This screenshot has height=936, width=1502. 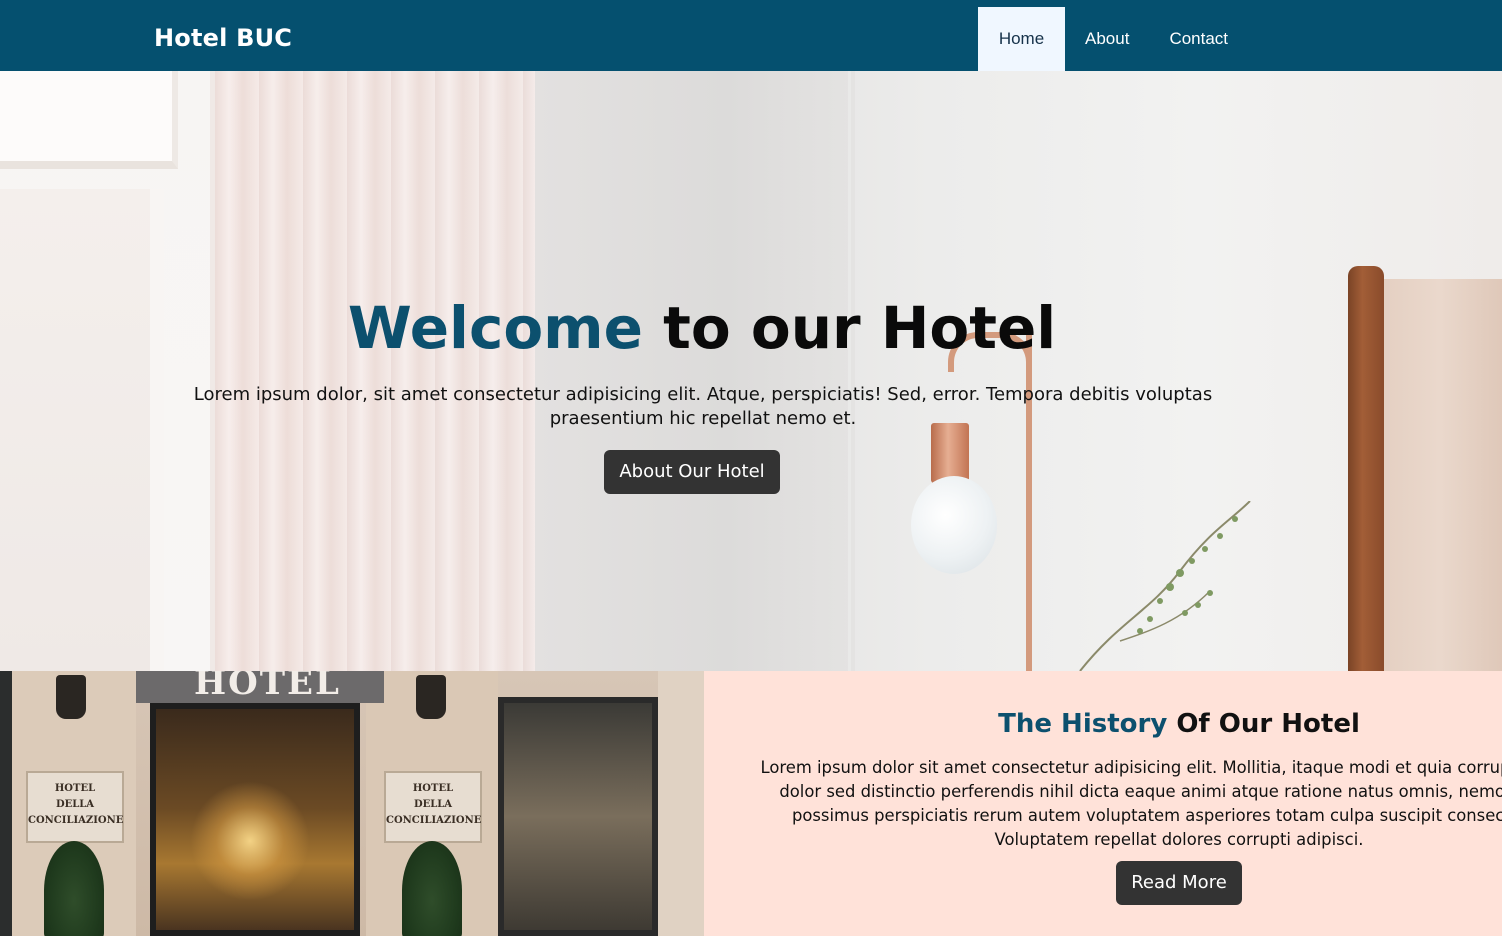 I want to click on facade-wall-right, so click(x=681, y=803).